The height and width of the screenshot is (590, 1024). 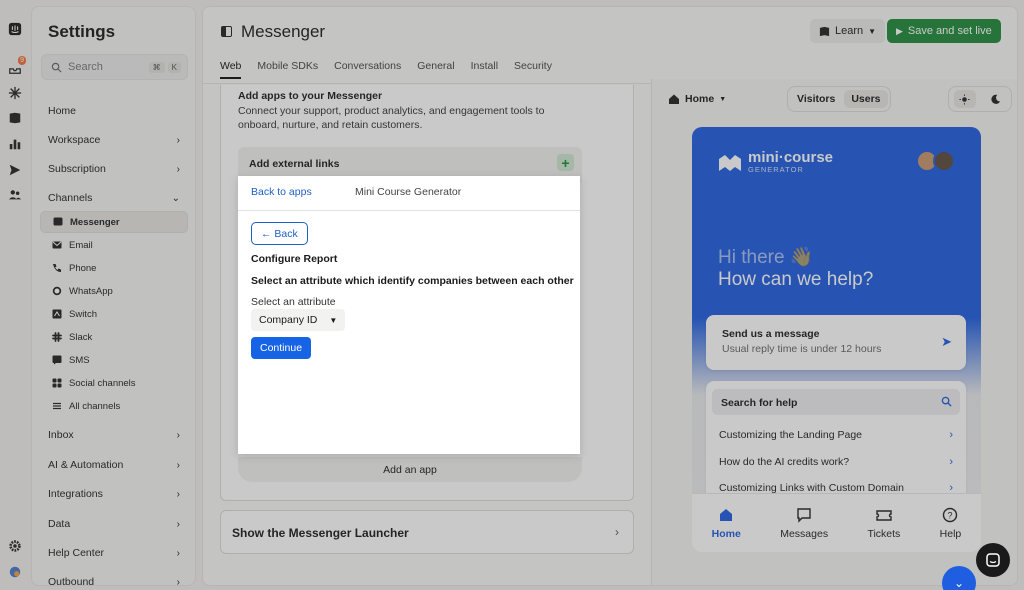 I want to click on selected-attribute: Company ID, so click(x=288, y=320).